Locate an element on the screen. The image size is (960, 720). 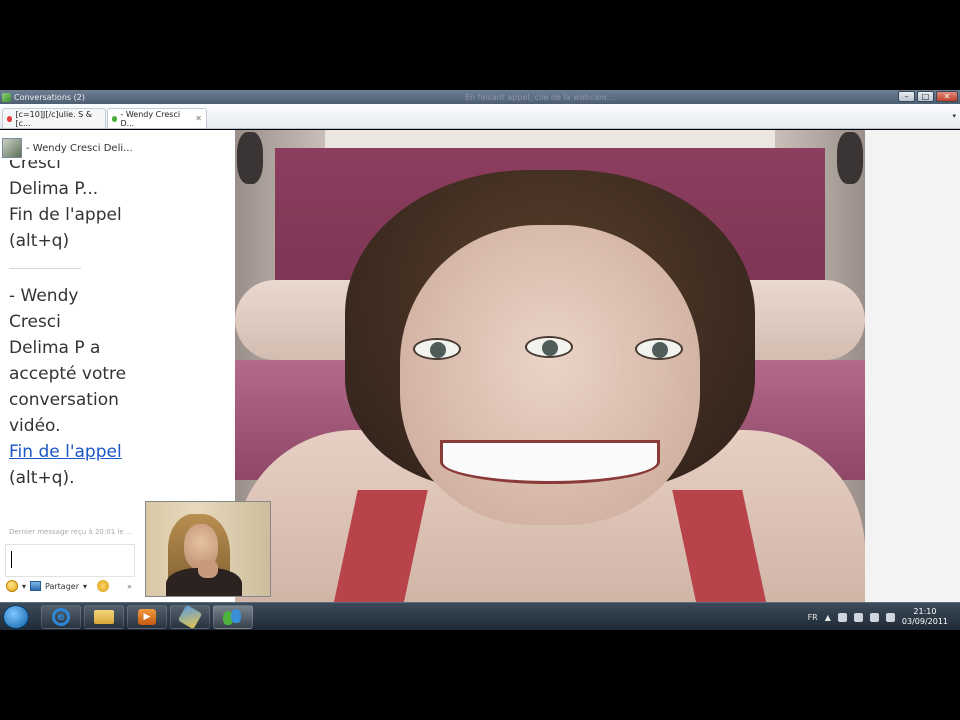
tab-menu-chevron-icon: ▾ is located at coordinates (954, 116).